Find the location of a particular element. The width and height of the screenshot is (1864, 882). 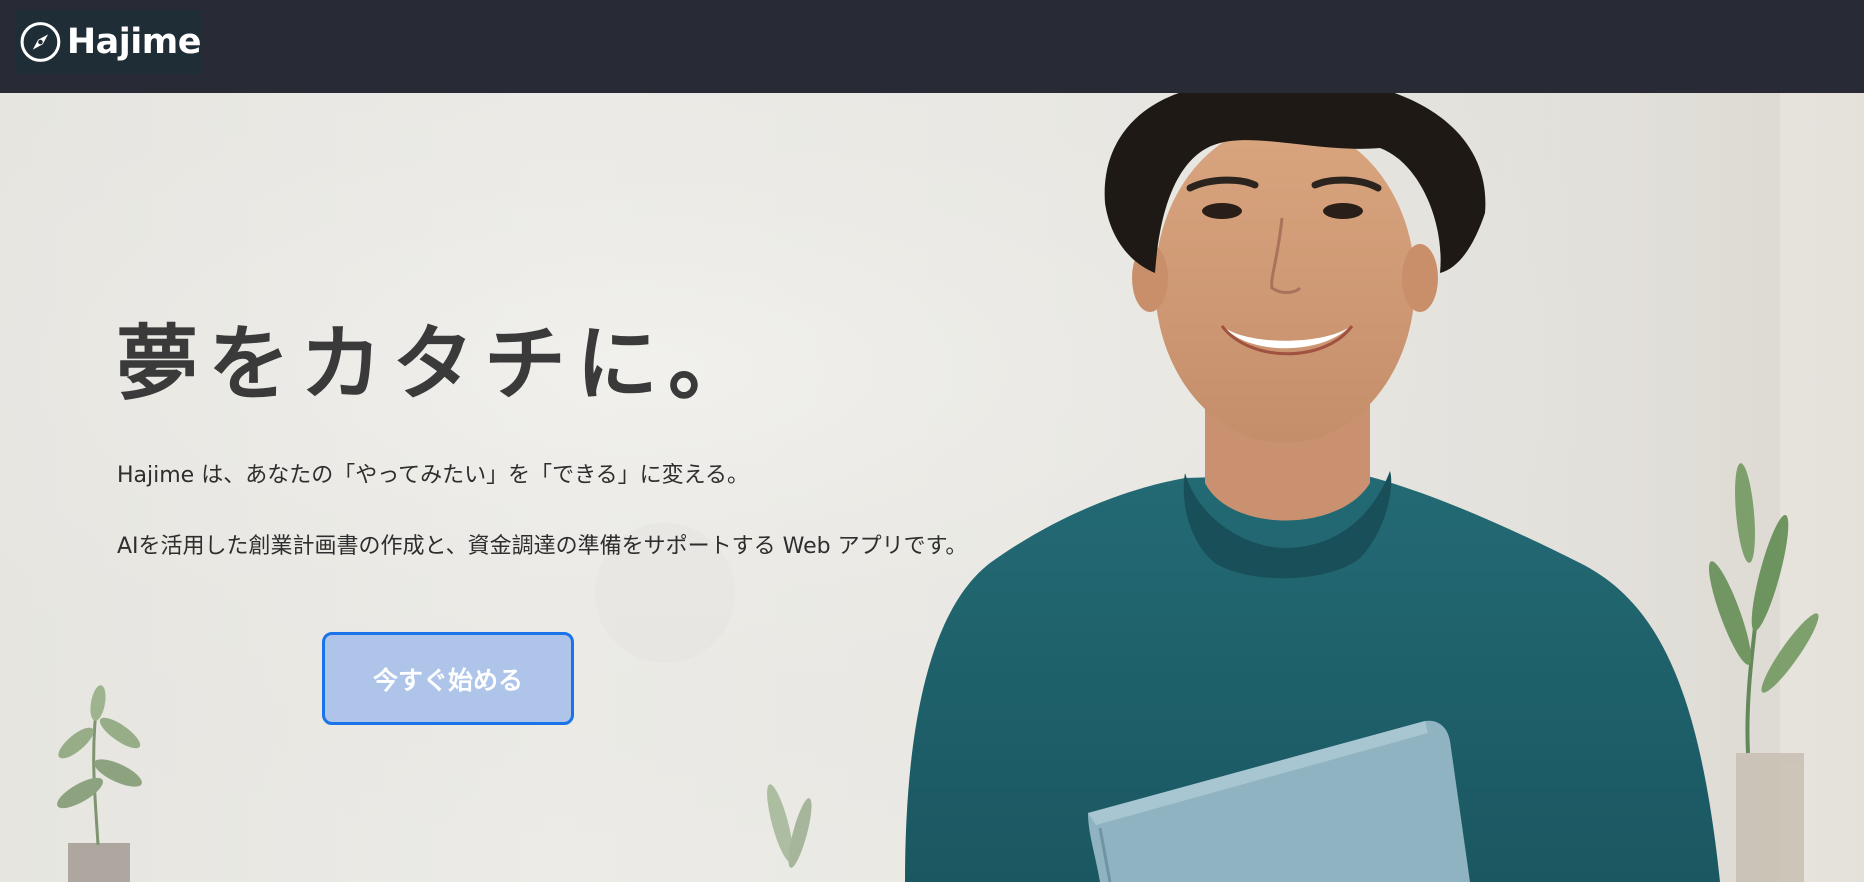

start-now-button: 今すぐ始める is located at coordinates (448, 678).